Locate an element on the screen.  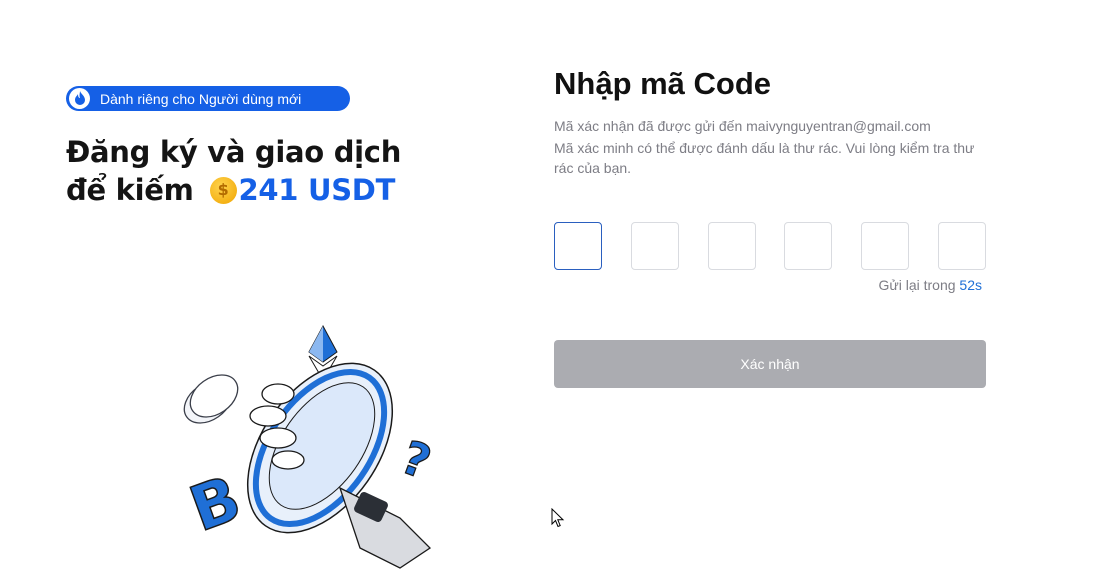
resend-timer: 52s is located at coordinates (970, 285).